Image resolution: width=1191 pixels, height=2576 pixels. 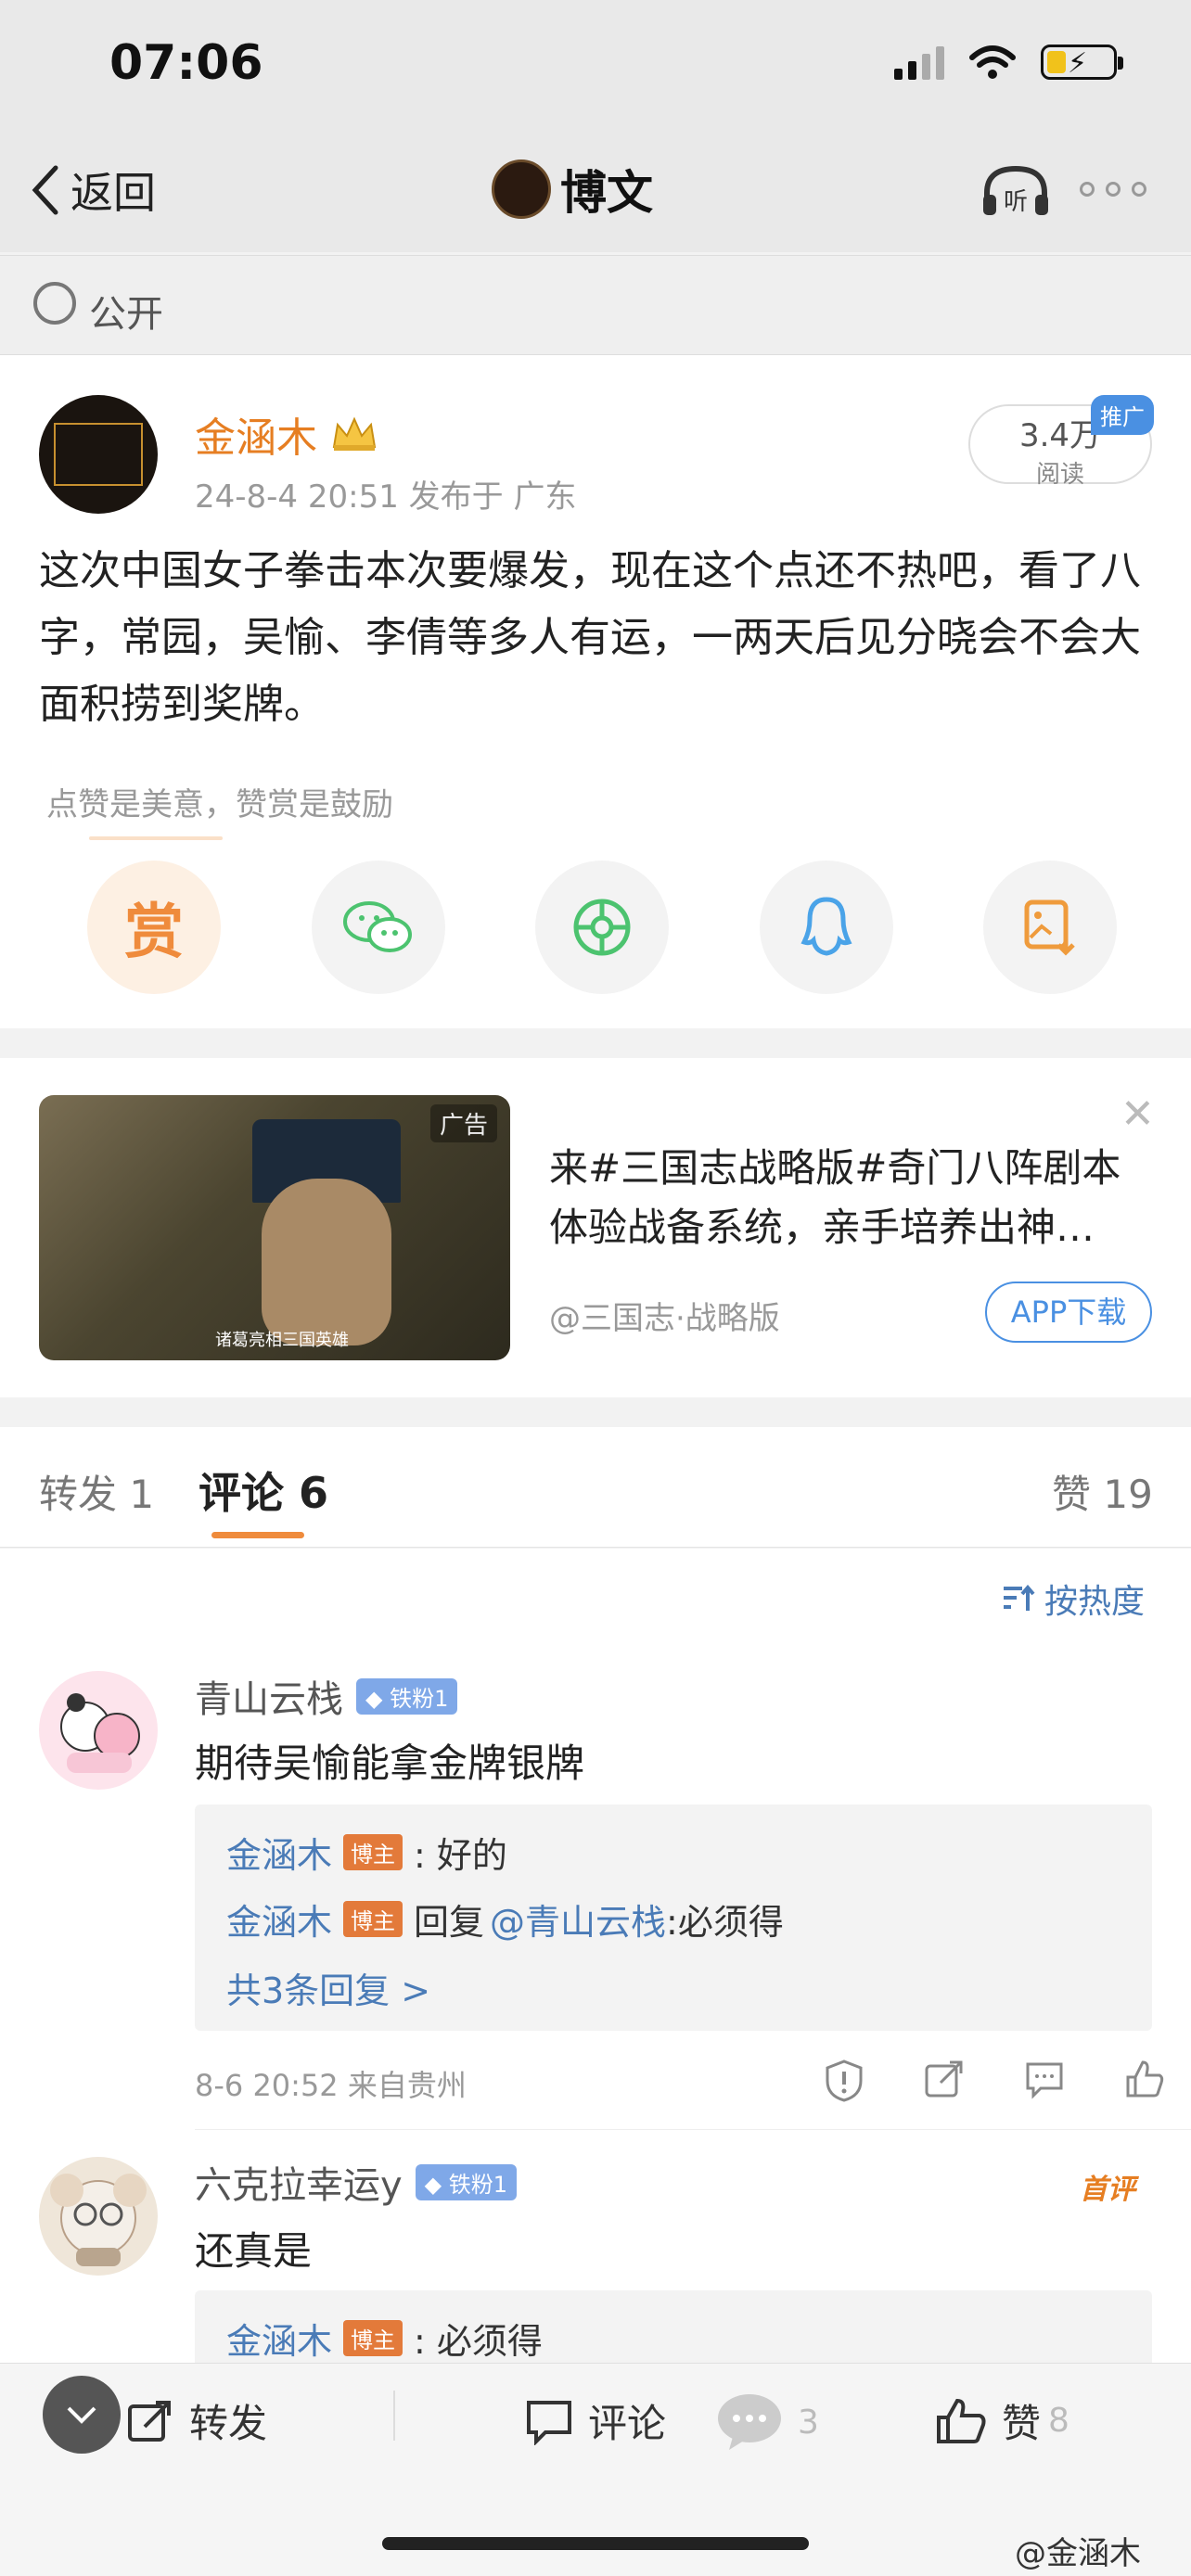 I want to click on forward-icon, so click(x=149, y=2421).